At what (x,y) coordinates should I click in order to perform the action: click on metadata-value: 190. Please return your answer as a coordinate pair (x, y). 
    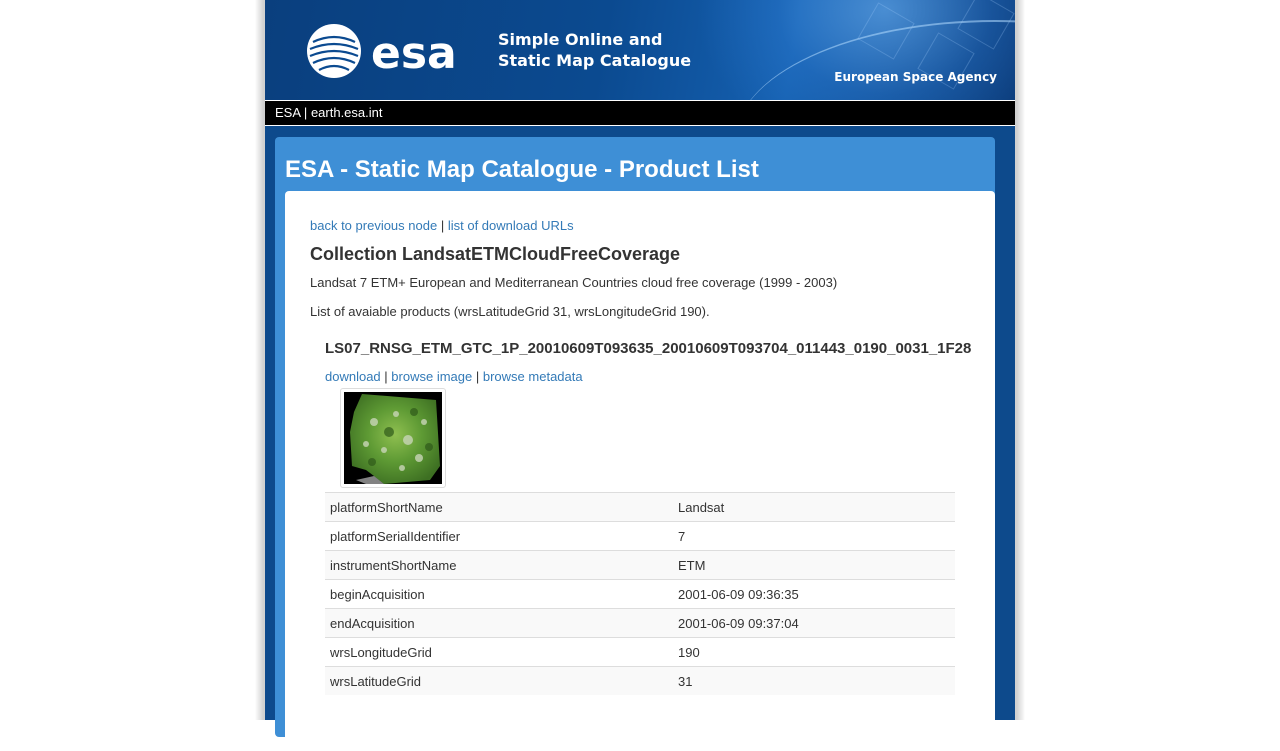
    Looking at the image, I should click on (814, 652).